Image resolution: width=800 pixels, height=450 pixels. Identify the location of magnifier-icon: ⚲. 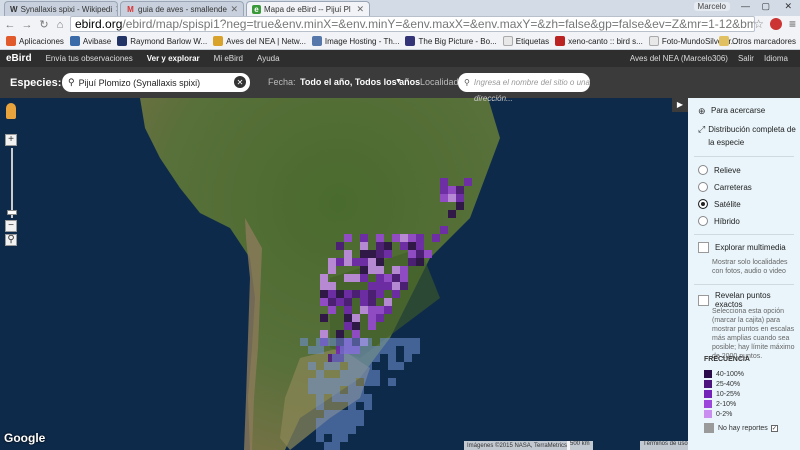
(11, 240).